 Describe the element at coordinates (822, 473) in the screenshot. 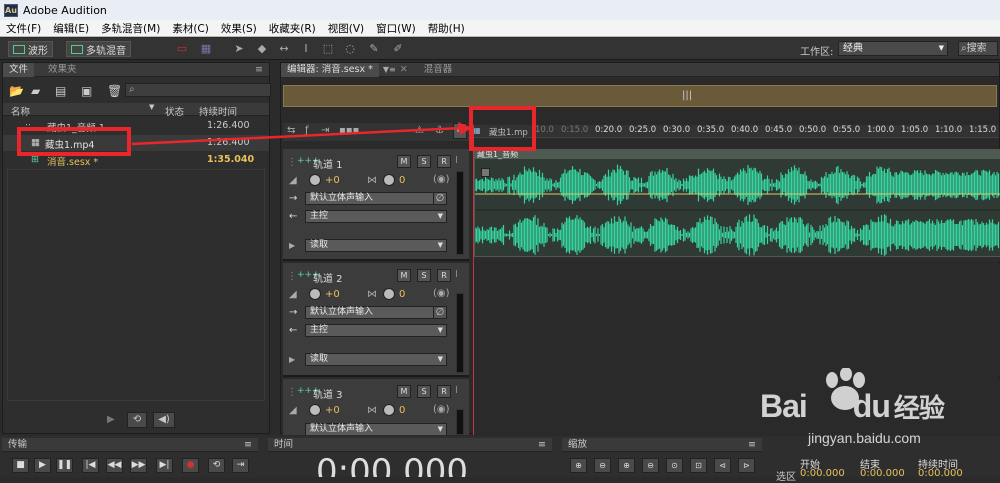

I see `selection-start-value: 0:00.000` at that location.